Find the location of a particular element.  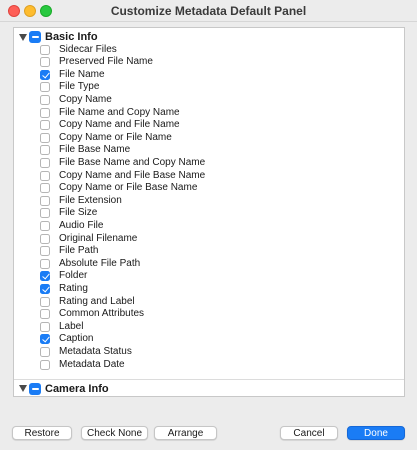

item-label: File Path is located at coordinates (79, 251).